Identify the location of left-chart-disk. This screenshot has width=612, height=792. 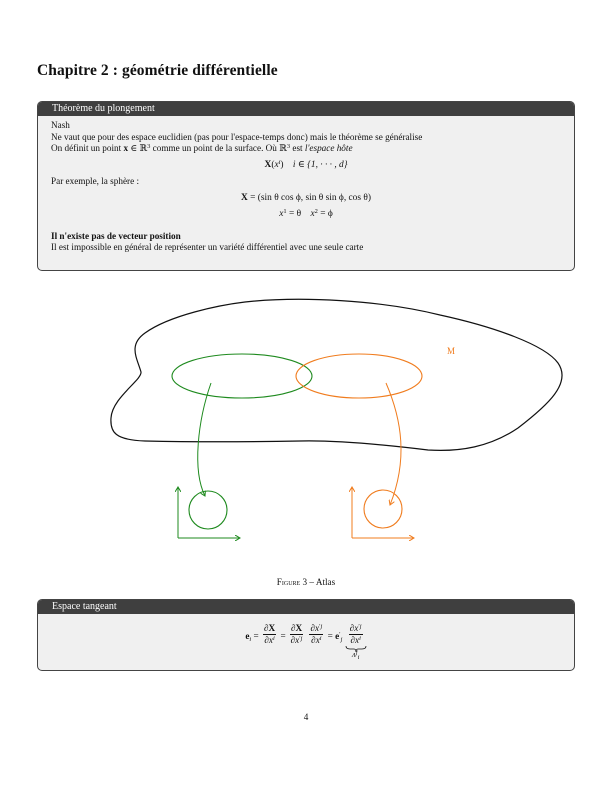
(208, 510).